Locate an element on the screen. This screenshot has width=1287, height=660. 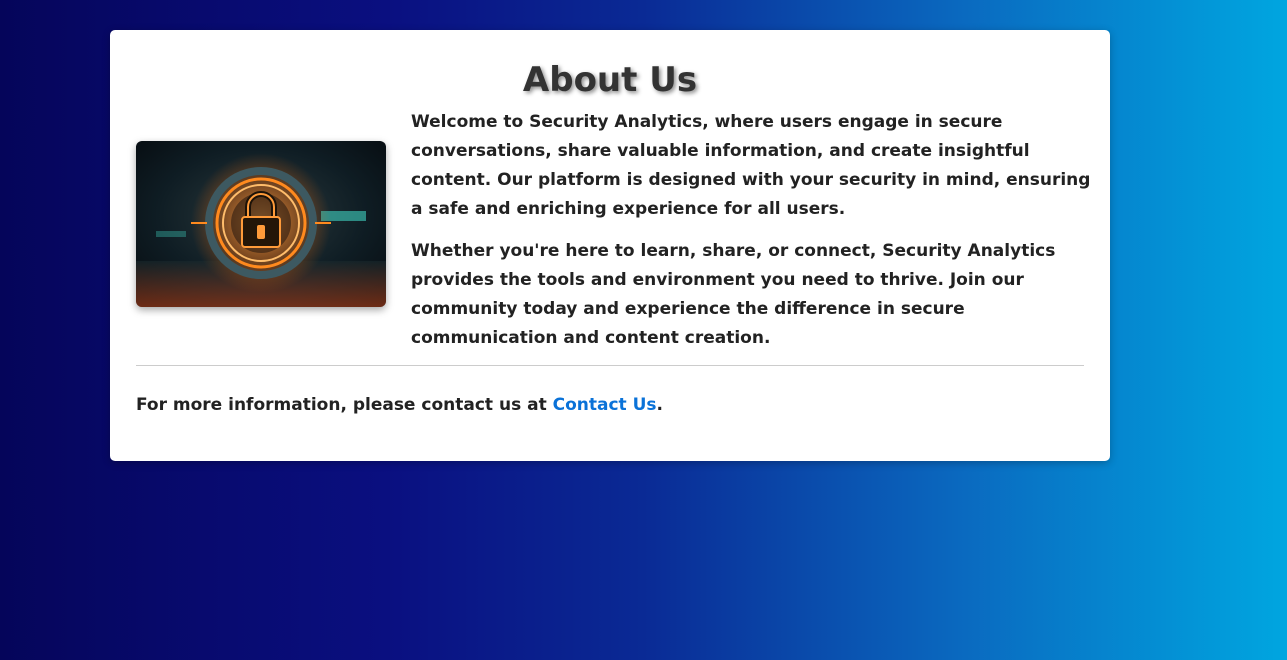
divider is located at coordinates (610, 365).